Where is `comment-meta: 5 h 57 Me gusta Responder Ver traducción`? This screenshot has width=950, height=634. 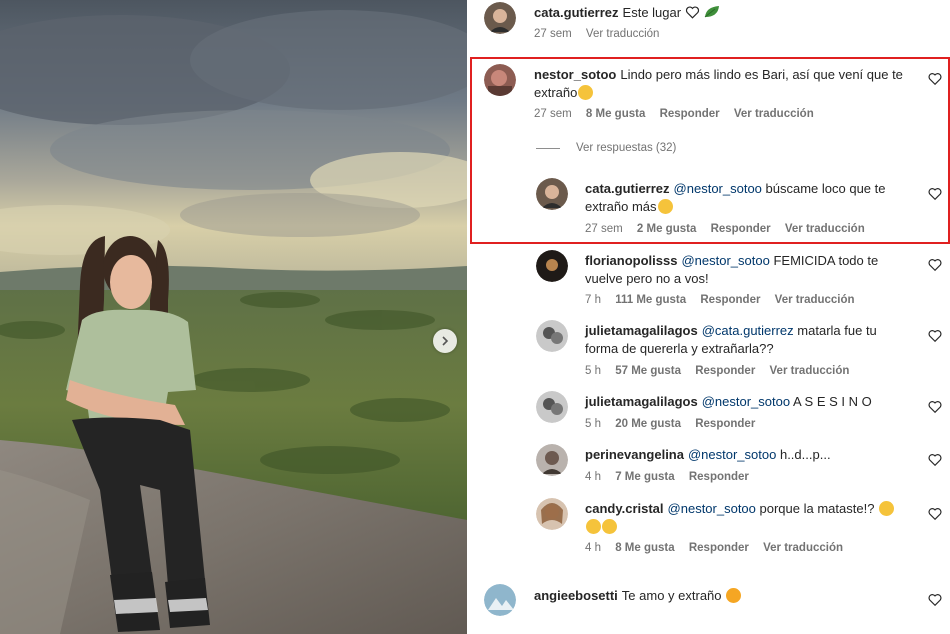
comment-meta: 5 h 57 Me gusta Responder Ver traducción is located at coordinates (722, 371).